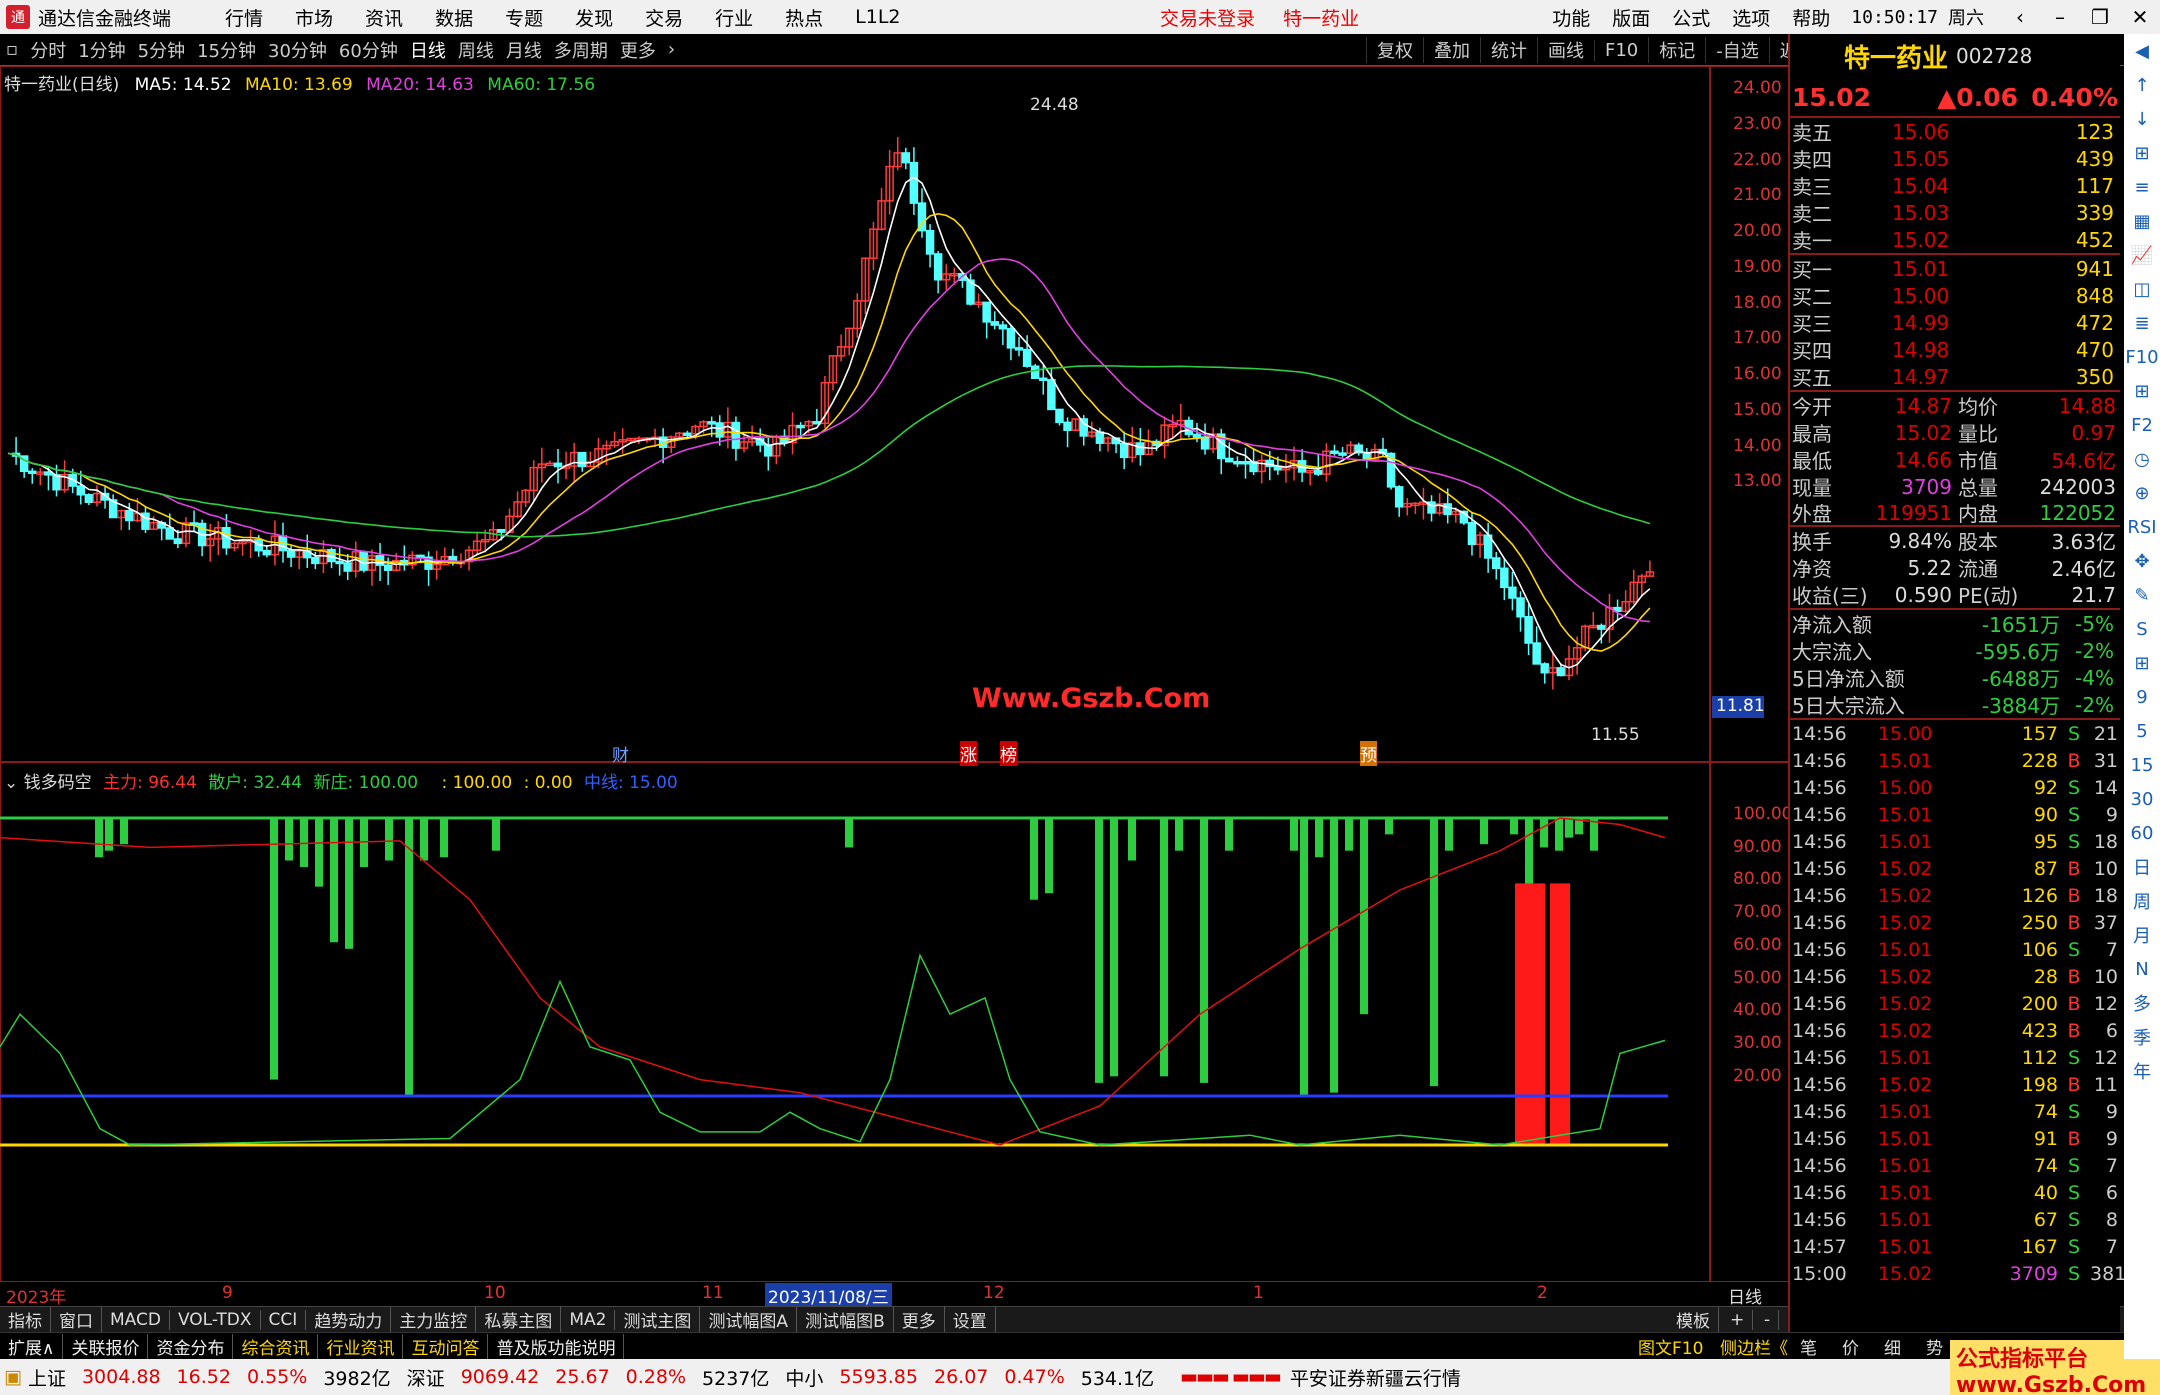 The image size is (2160, 1395). What do you see at coordinates (1737, 50) in the screenshot?
I see `btn-zixuan: -自选` at bounding box center [1737, 50].